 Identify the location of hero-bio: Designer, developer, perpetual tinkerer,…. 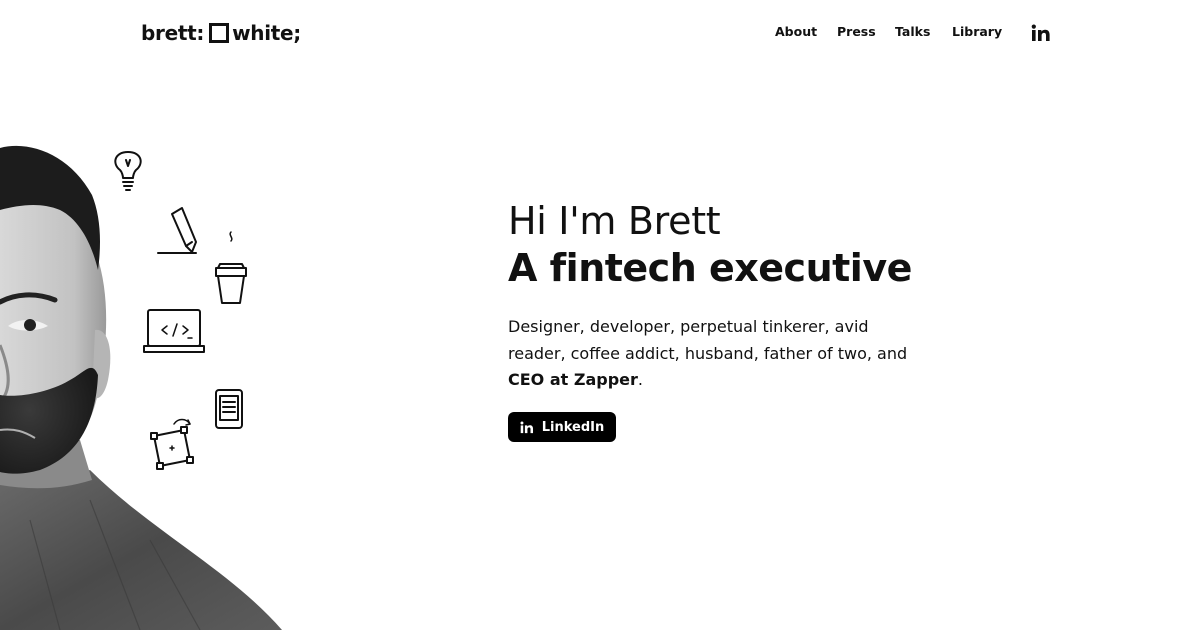
(708, 354).